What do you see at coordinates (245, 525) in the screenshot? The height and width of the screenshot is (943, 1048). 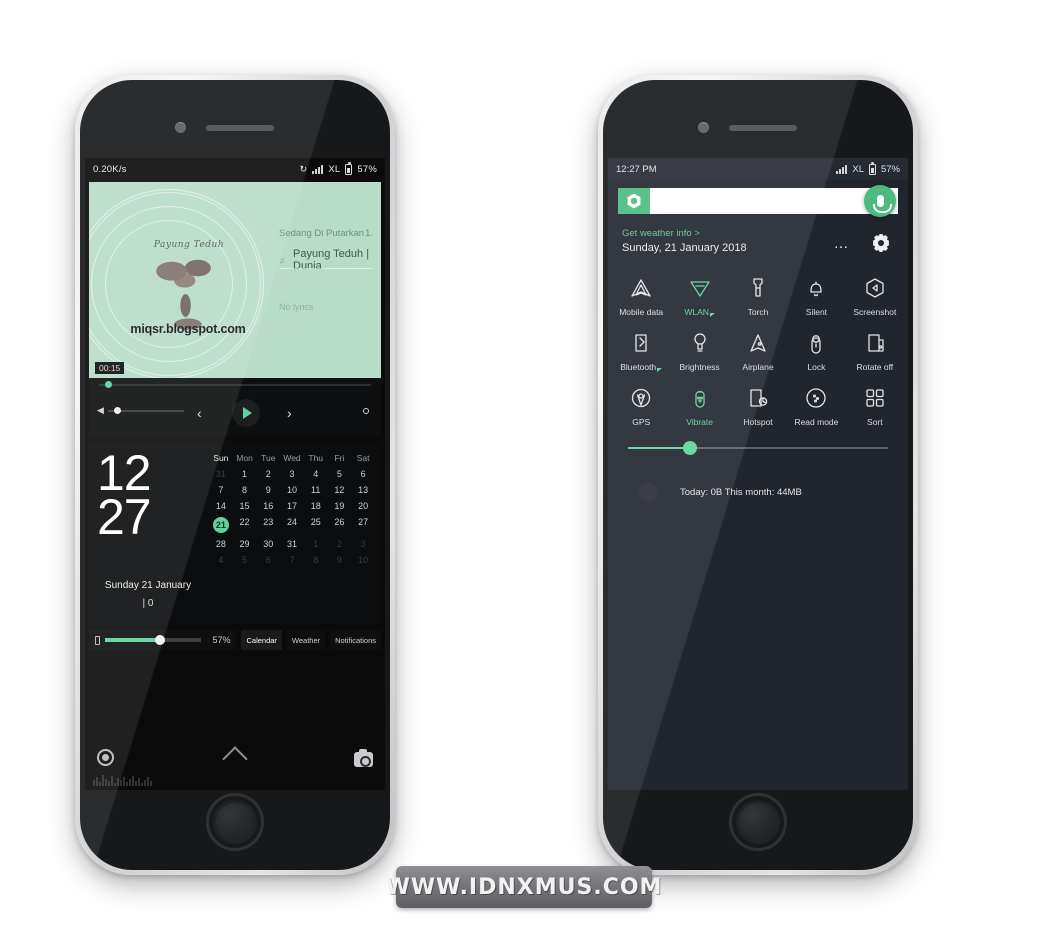 I see `calendar-day-cell: 22` at bounding box center [245, 525].